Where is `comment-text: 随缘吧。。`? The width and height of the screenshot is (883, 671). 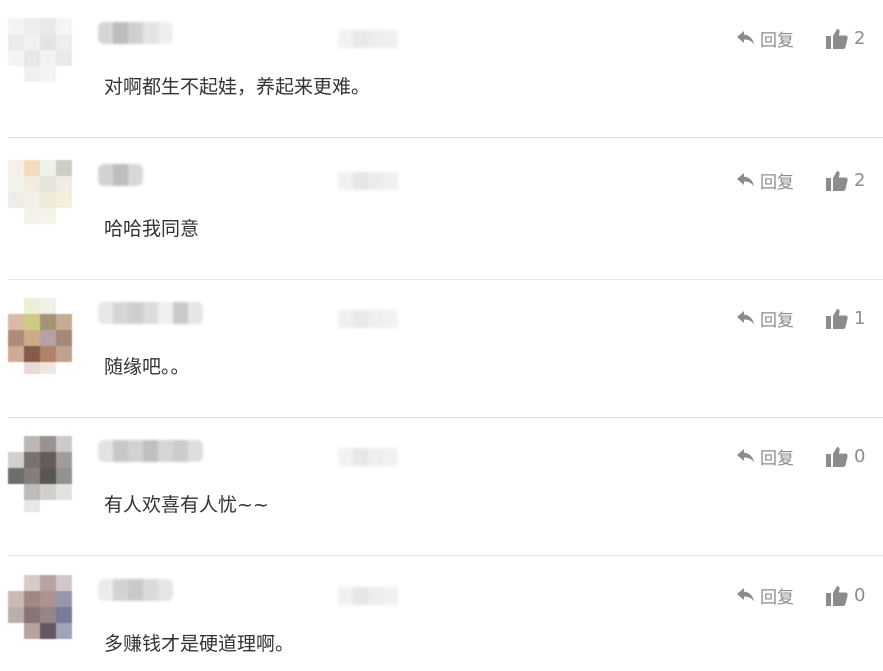
comment-text: 随缘吧。。 is located at coordinates (147, 367).